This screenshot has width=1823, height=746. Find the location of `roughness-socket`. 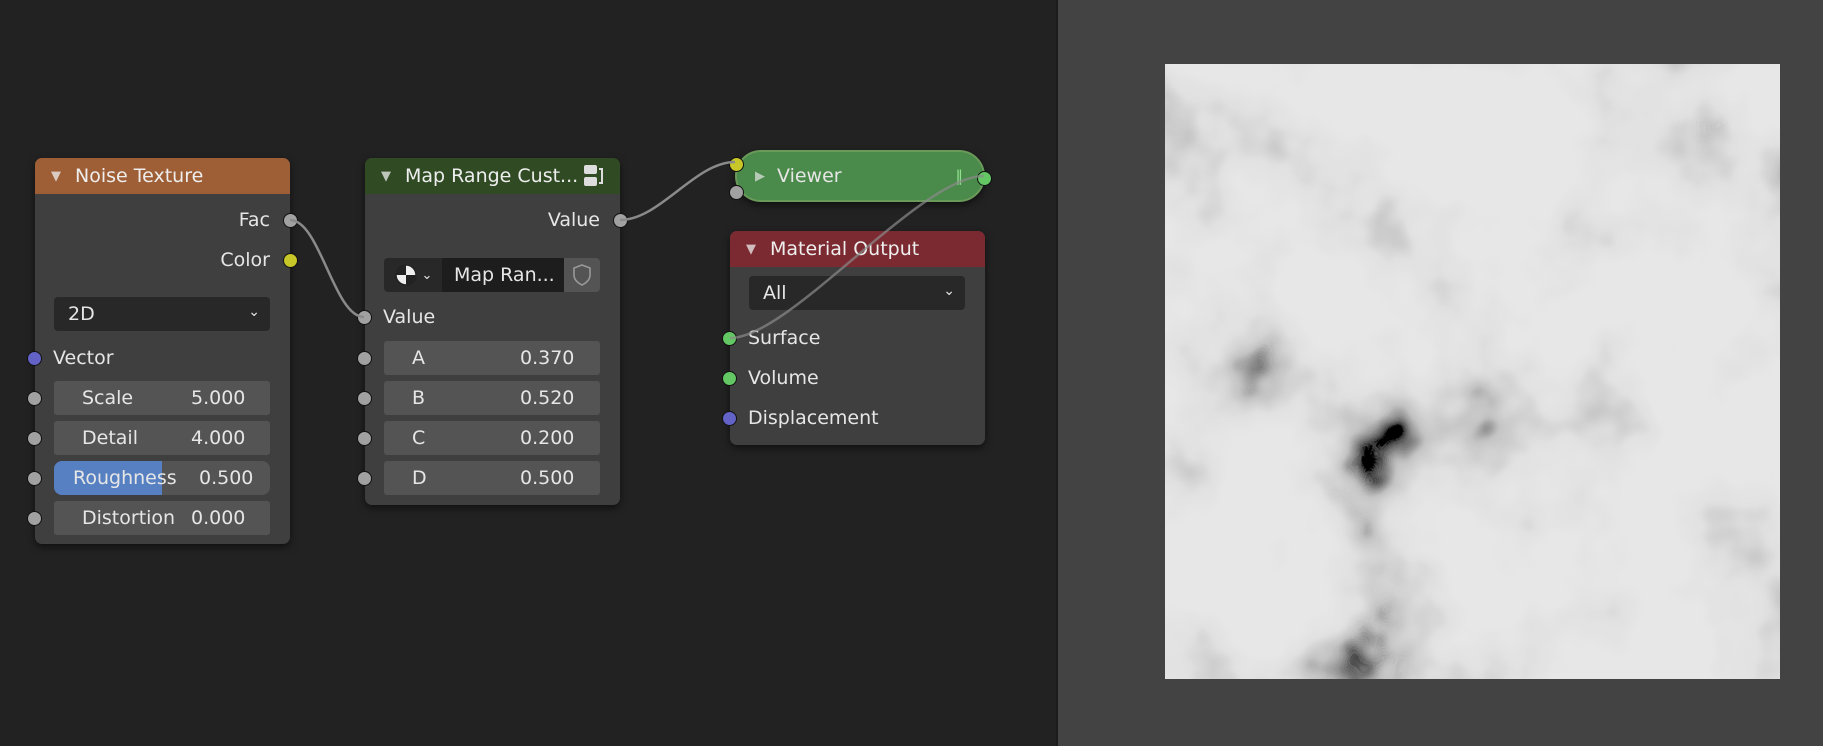

roughness-socket is located at coordinates (34, 478).